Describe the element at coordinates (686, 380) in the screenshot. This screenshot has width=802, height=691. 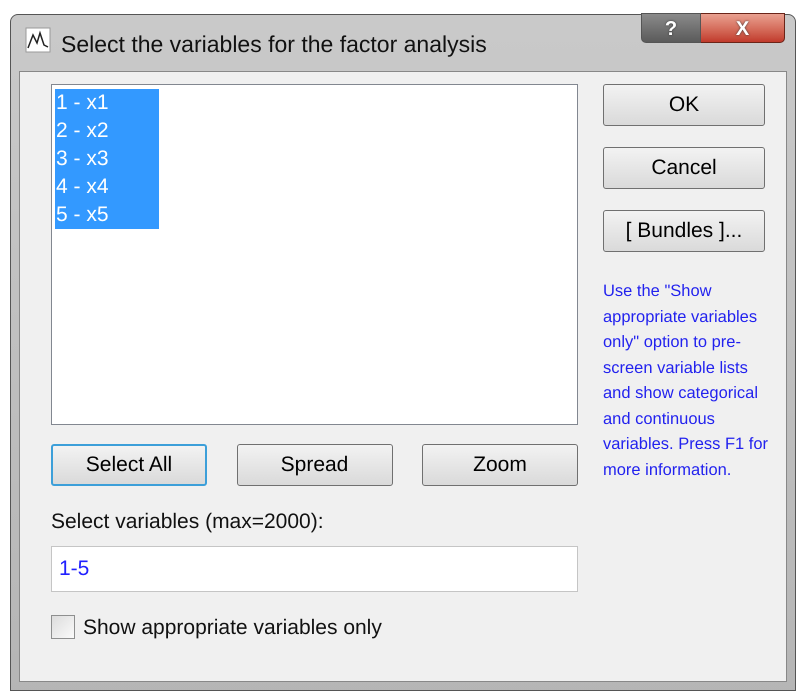
I see `help-text: Use the "Show appropriate variables only" option to pre-screen variable lists and show categorical and continuous variables. Press F1 for more information.` at that location.